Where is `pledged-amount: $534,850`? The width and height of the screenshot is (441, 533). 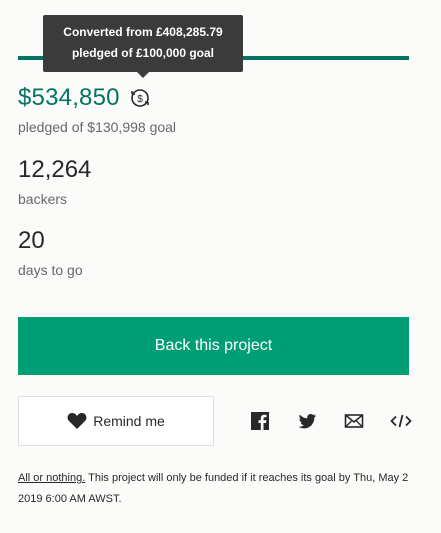
pledged-amount: $534,850 is located at coordinates (69, 97).